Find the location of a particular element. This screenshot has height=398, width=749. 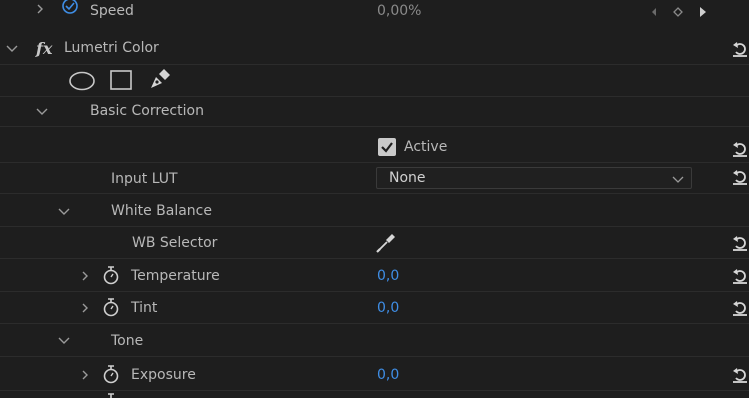

tint-row: Tint 0,0 is located at coordinates (374, 309).